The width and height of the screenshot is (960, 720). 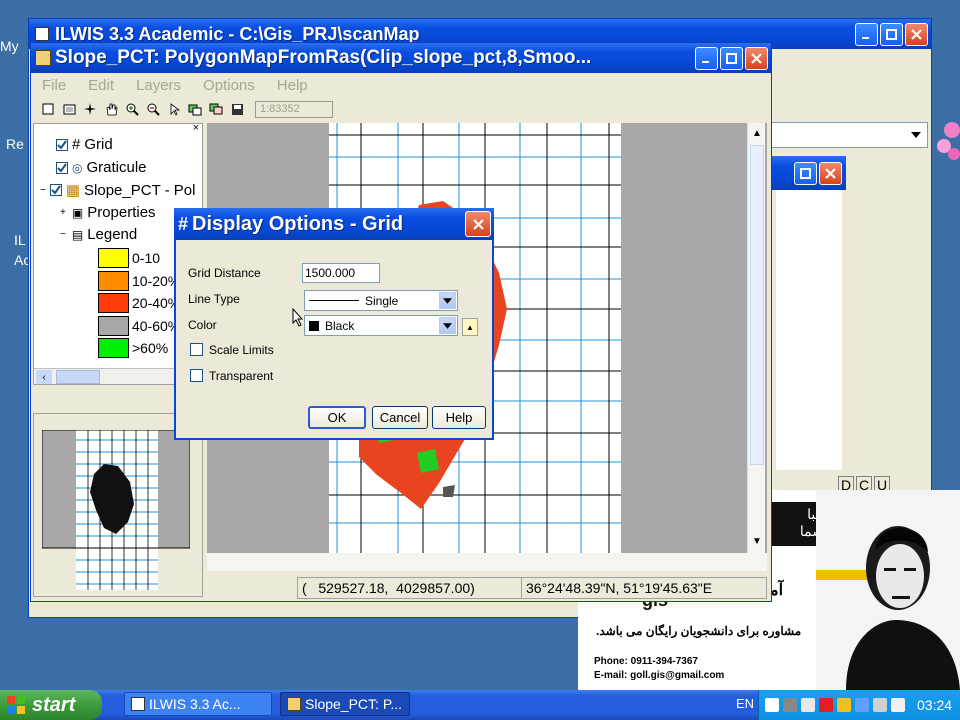 What do you see at coordinates (809, 330) in the screenshot?
I see `sub-window-content` at bounding box center [809, 330].